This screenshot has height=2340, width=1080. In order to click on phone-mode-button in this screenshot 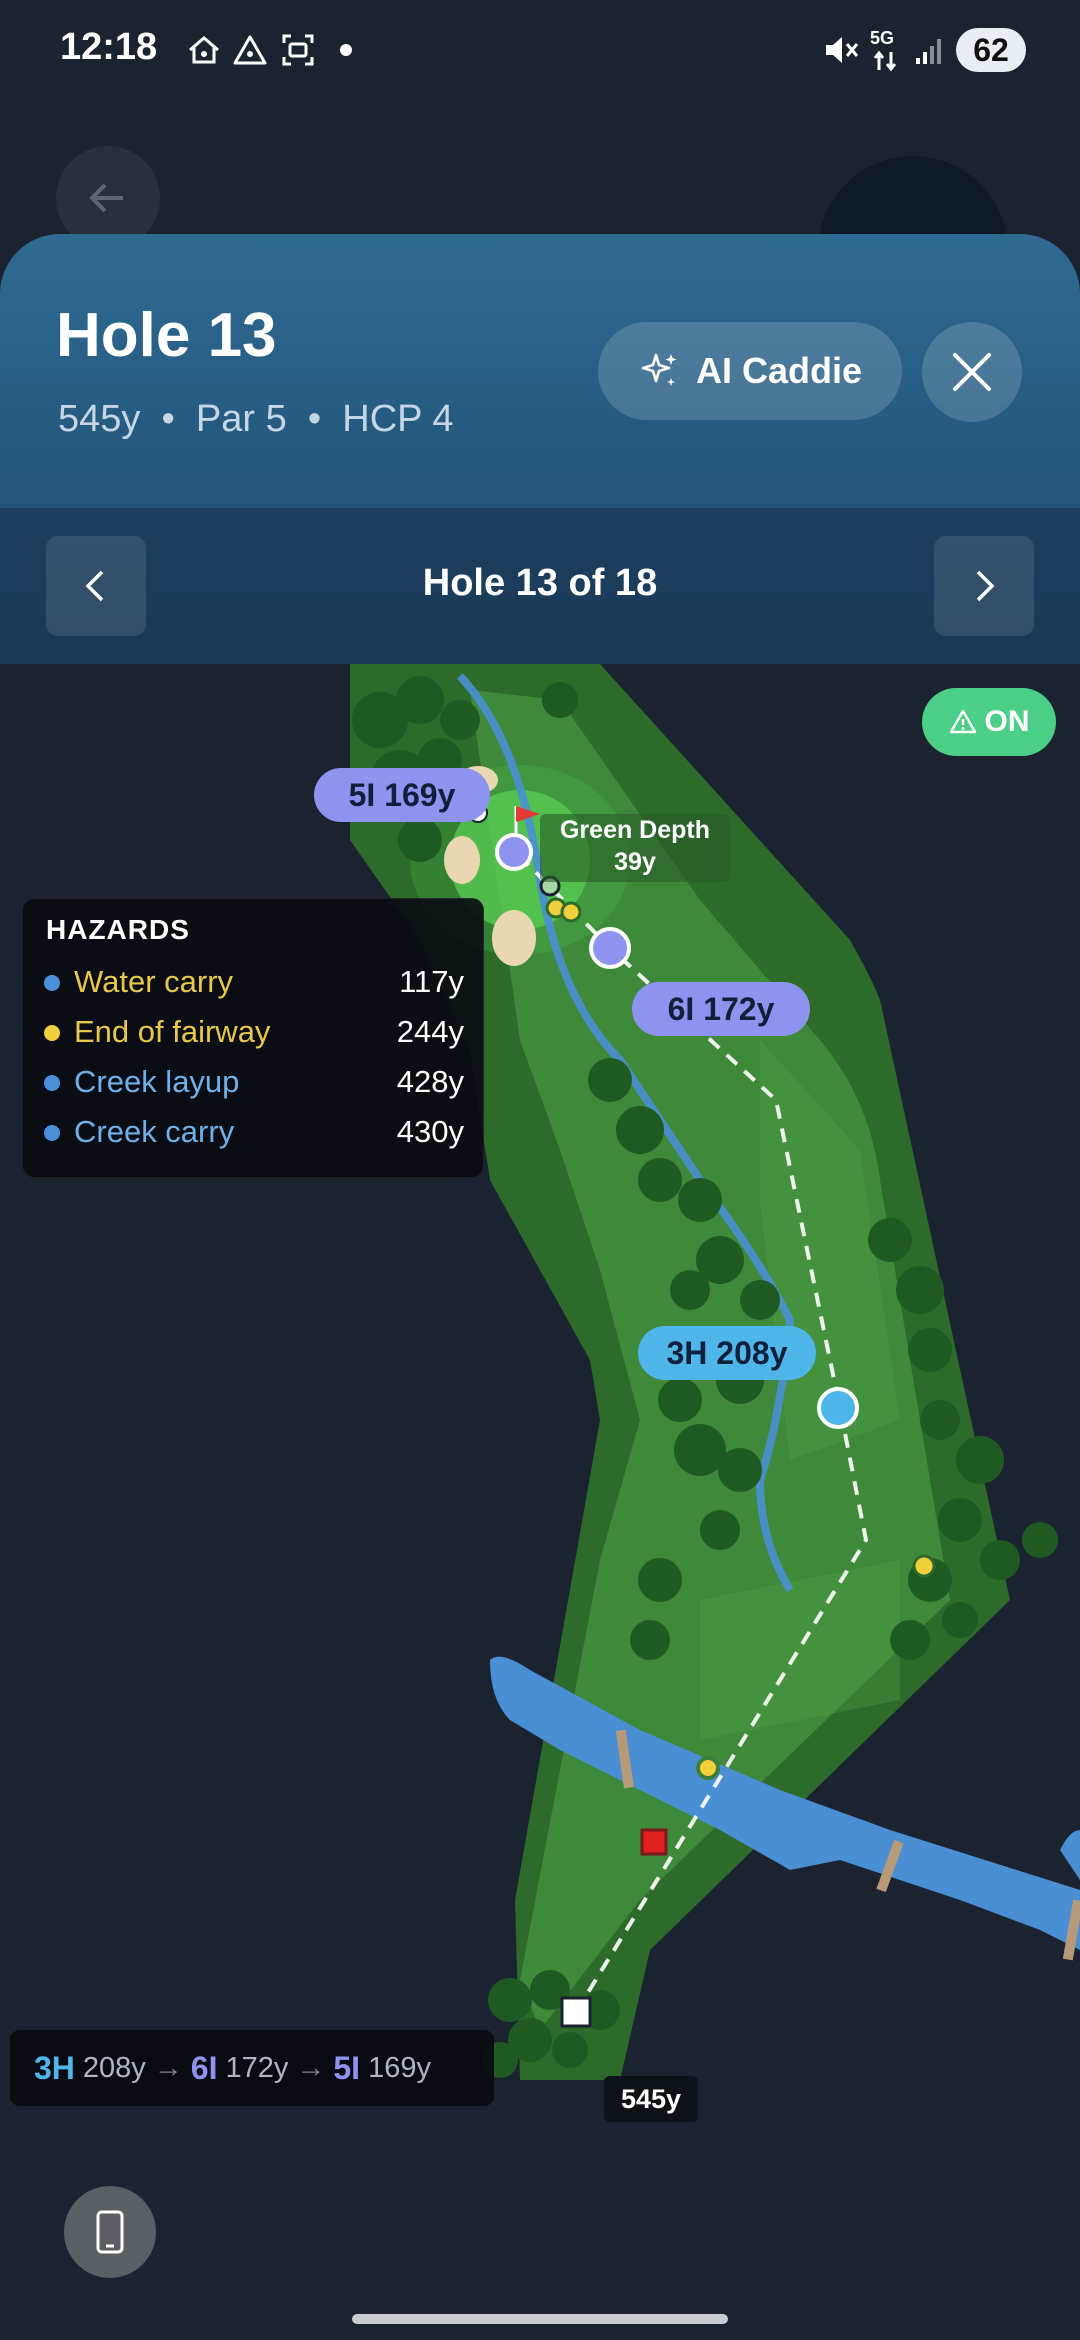, I will do `click(110, 2232)`.